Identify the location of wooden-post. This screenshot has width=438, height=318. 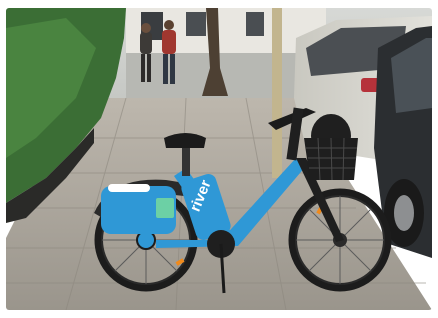
(277, 93).